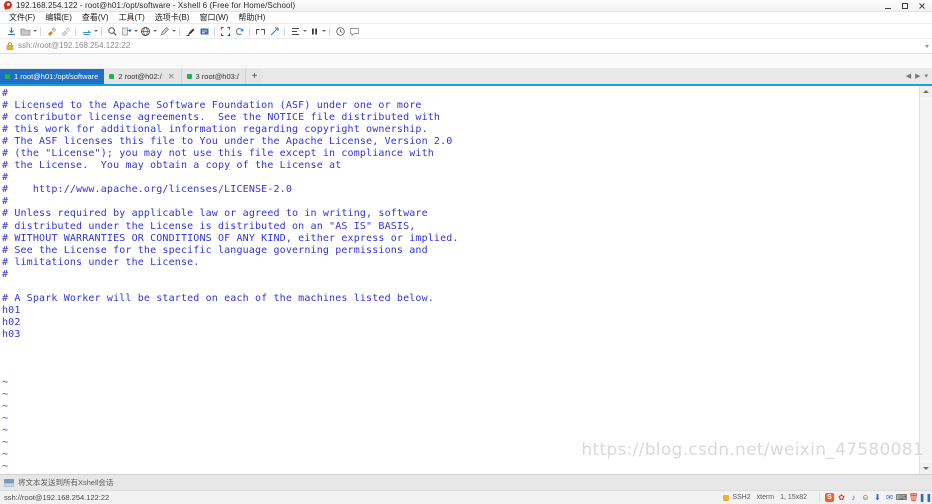 The image size is (932, 504). Describe the element at coordinates (95, 31) in the screenshot. I see `reconnect-caret-icon` at that location.